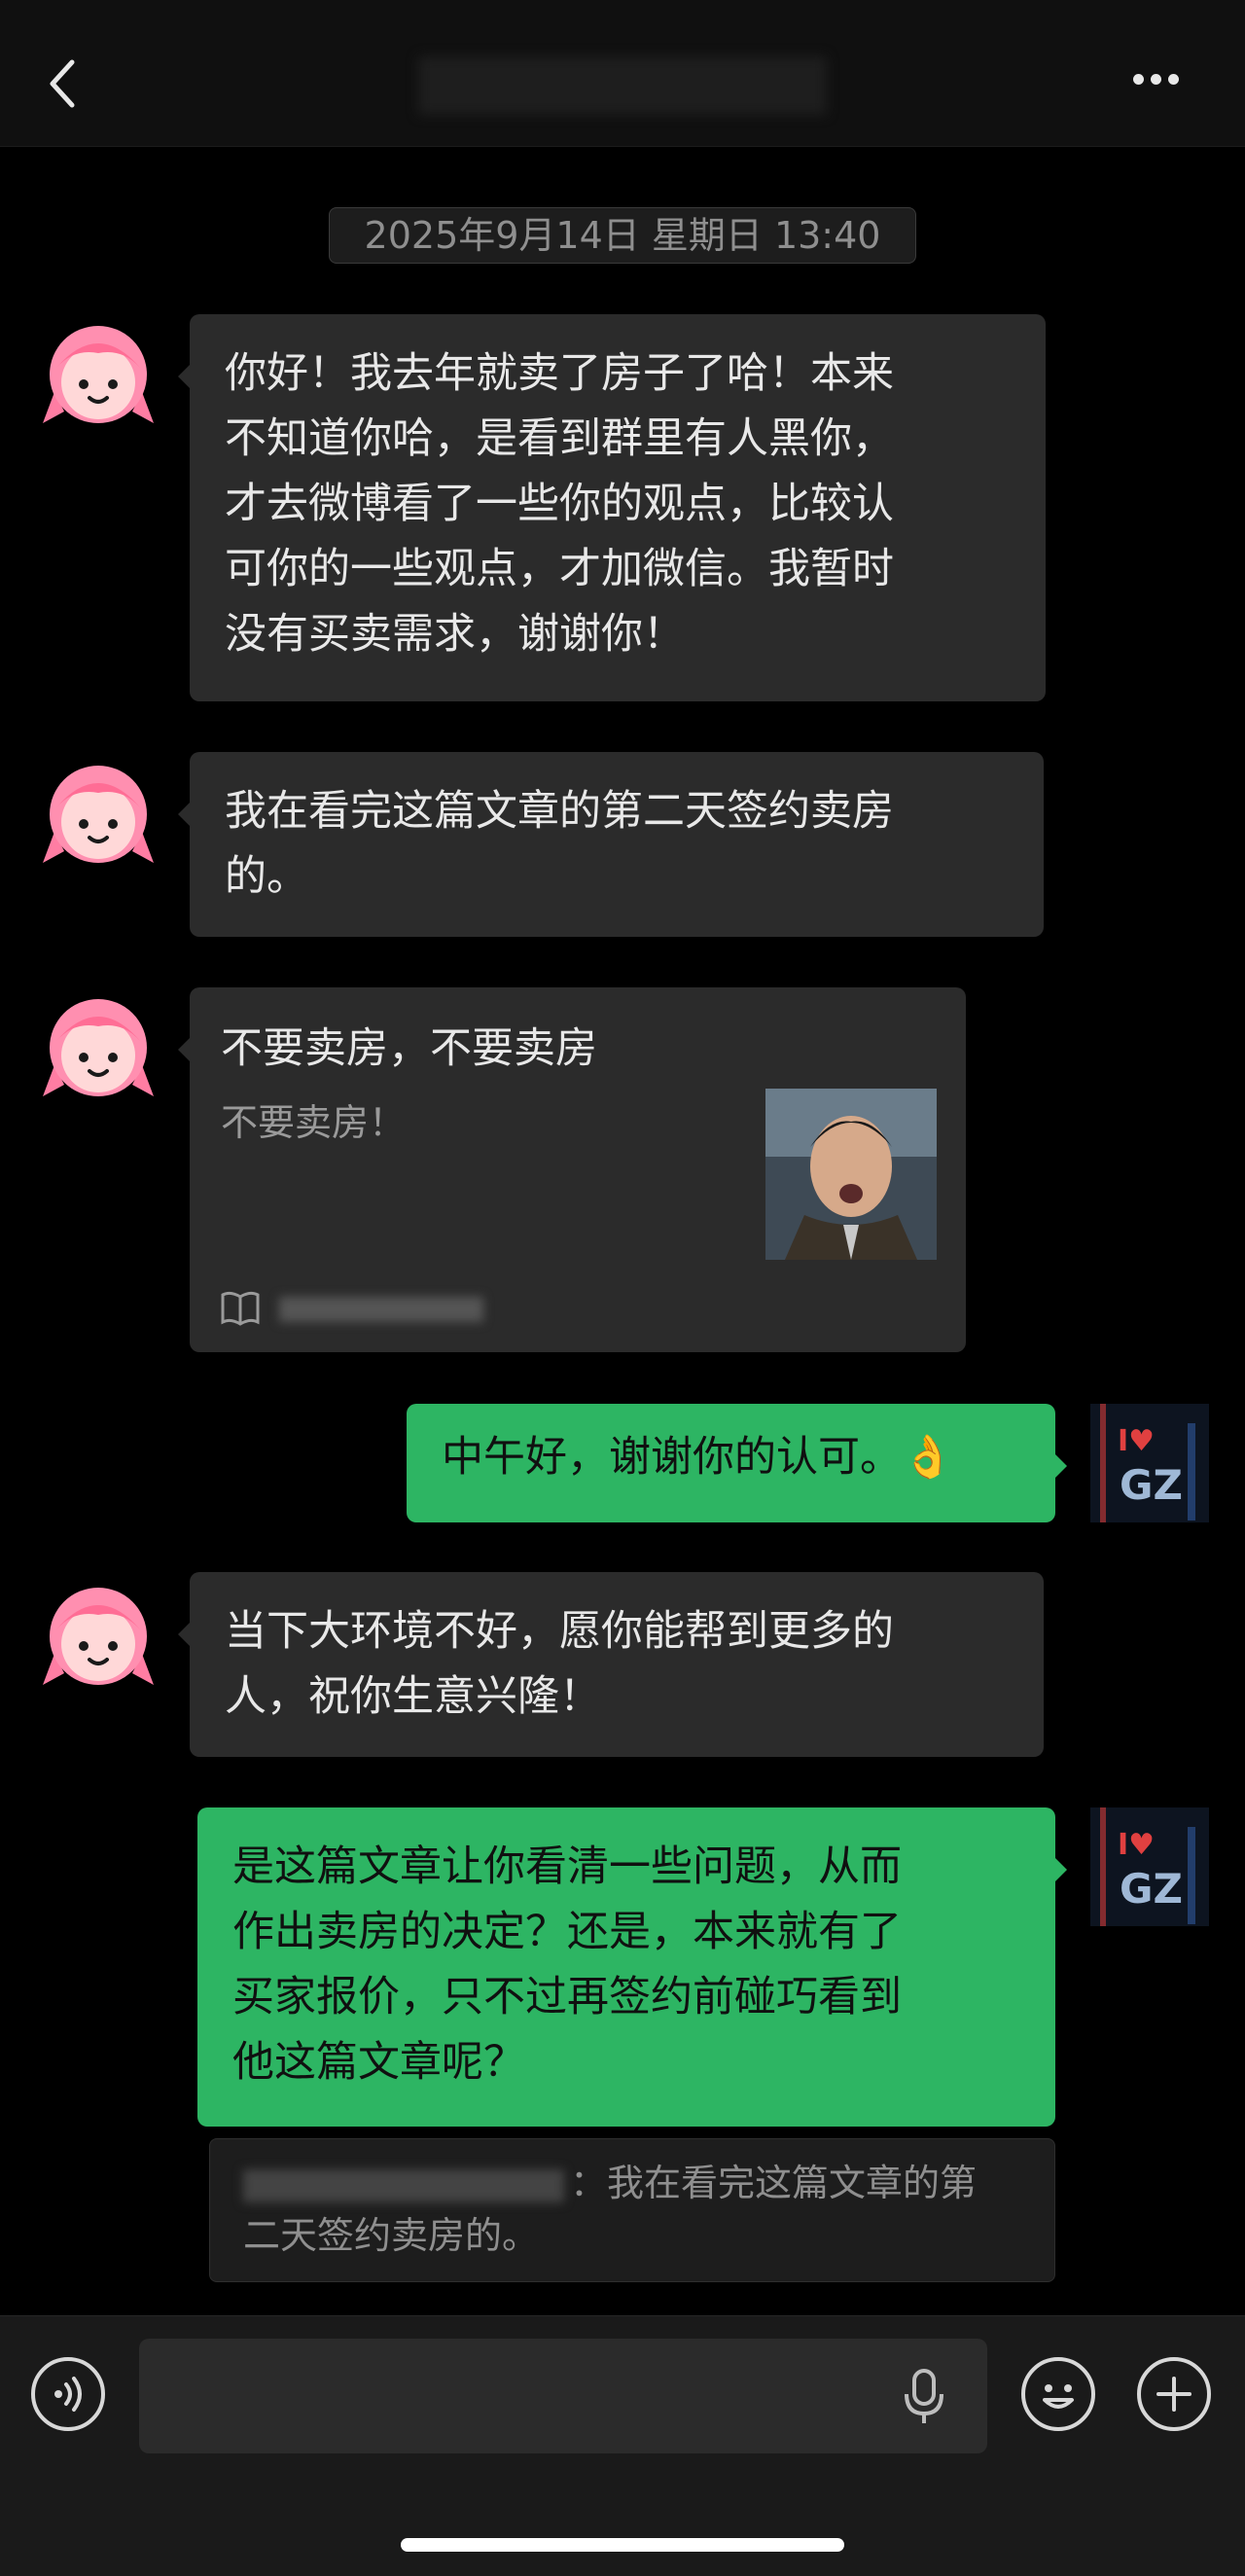 The image size is (1245, 2576). Describe the element at coordinates (403, 2185) in the screenshot. I see `quoted-sender-blurred` at that location.